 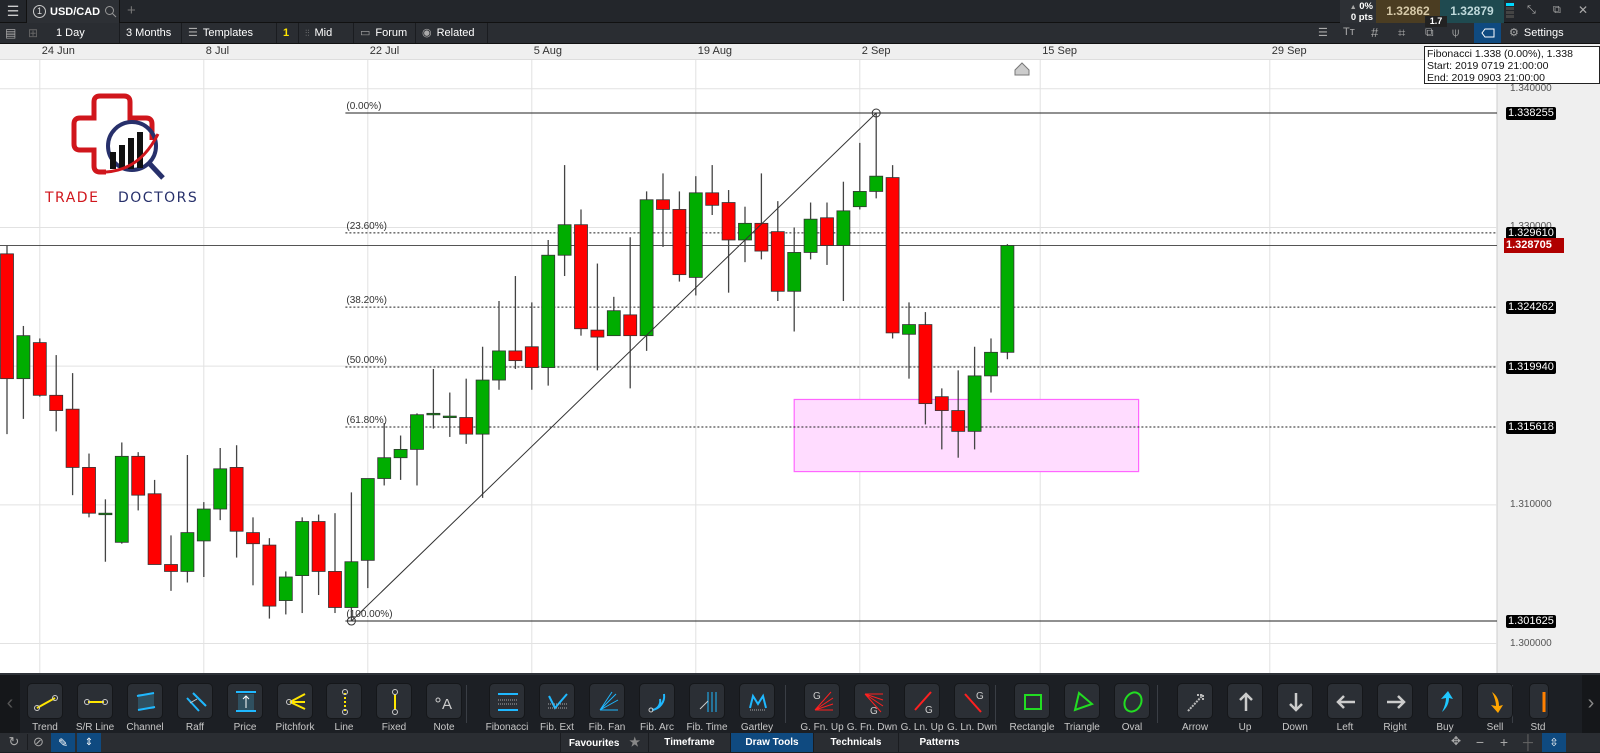 What do you see at coordinates (85, 33) in the screenshot?
I see `interval-dropdown: 1 Day` at bounding box center [85, 33].